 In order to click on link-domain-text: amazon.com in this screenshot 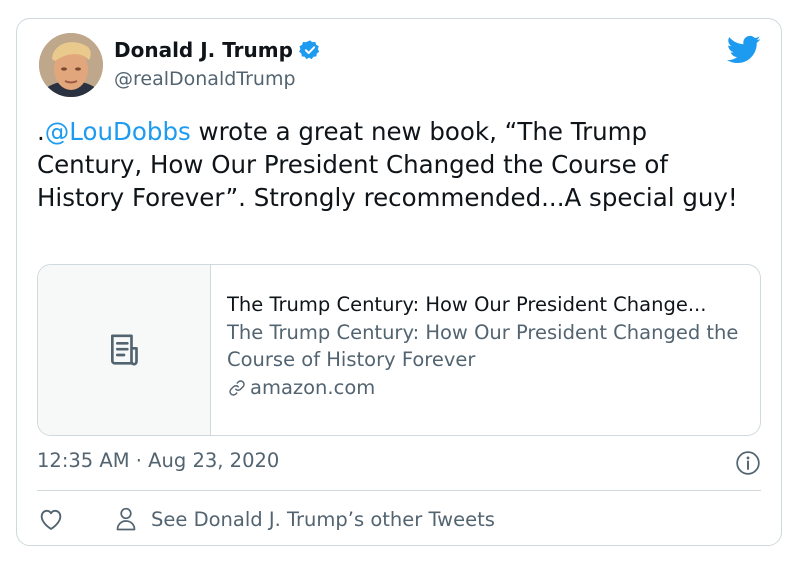, I will do `click(313, 387)`.